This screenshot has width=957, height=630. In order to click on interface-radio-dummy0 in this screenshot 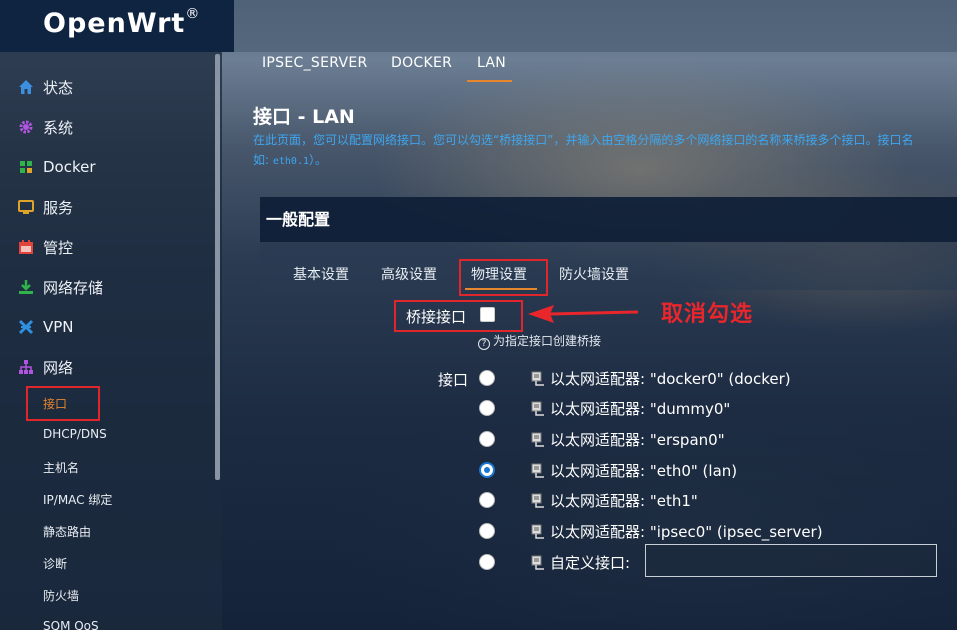, I will do `click(487, 408)`.